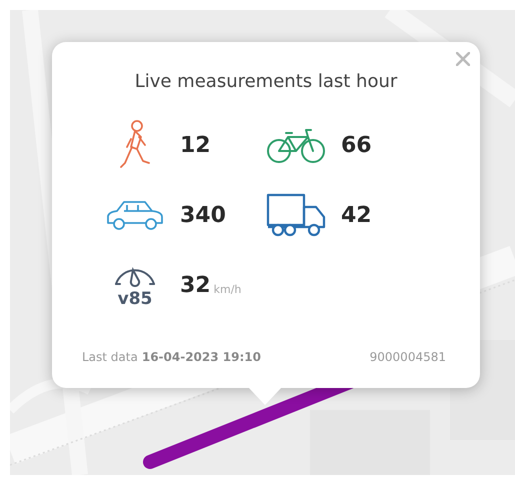  I want to click on count-value: 12, so click(195, 145).